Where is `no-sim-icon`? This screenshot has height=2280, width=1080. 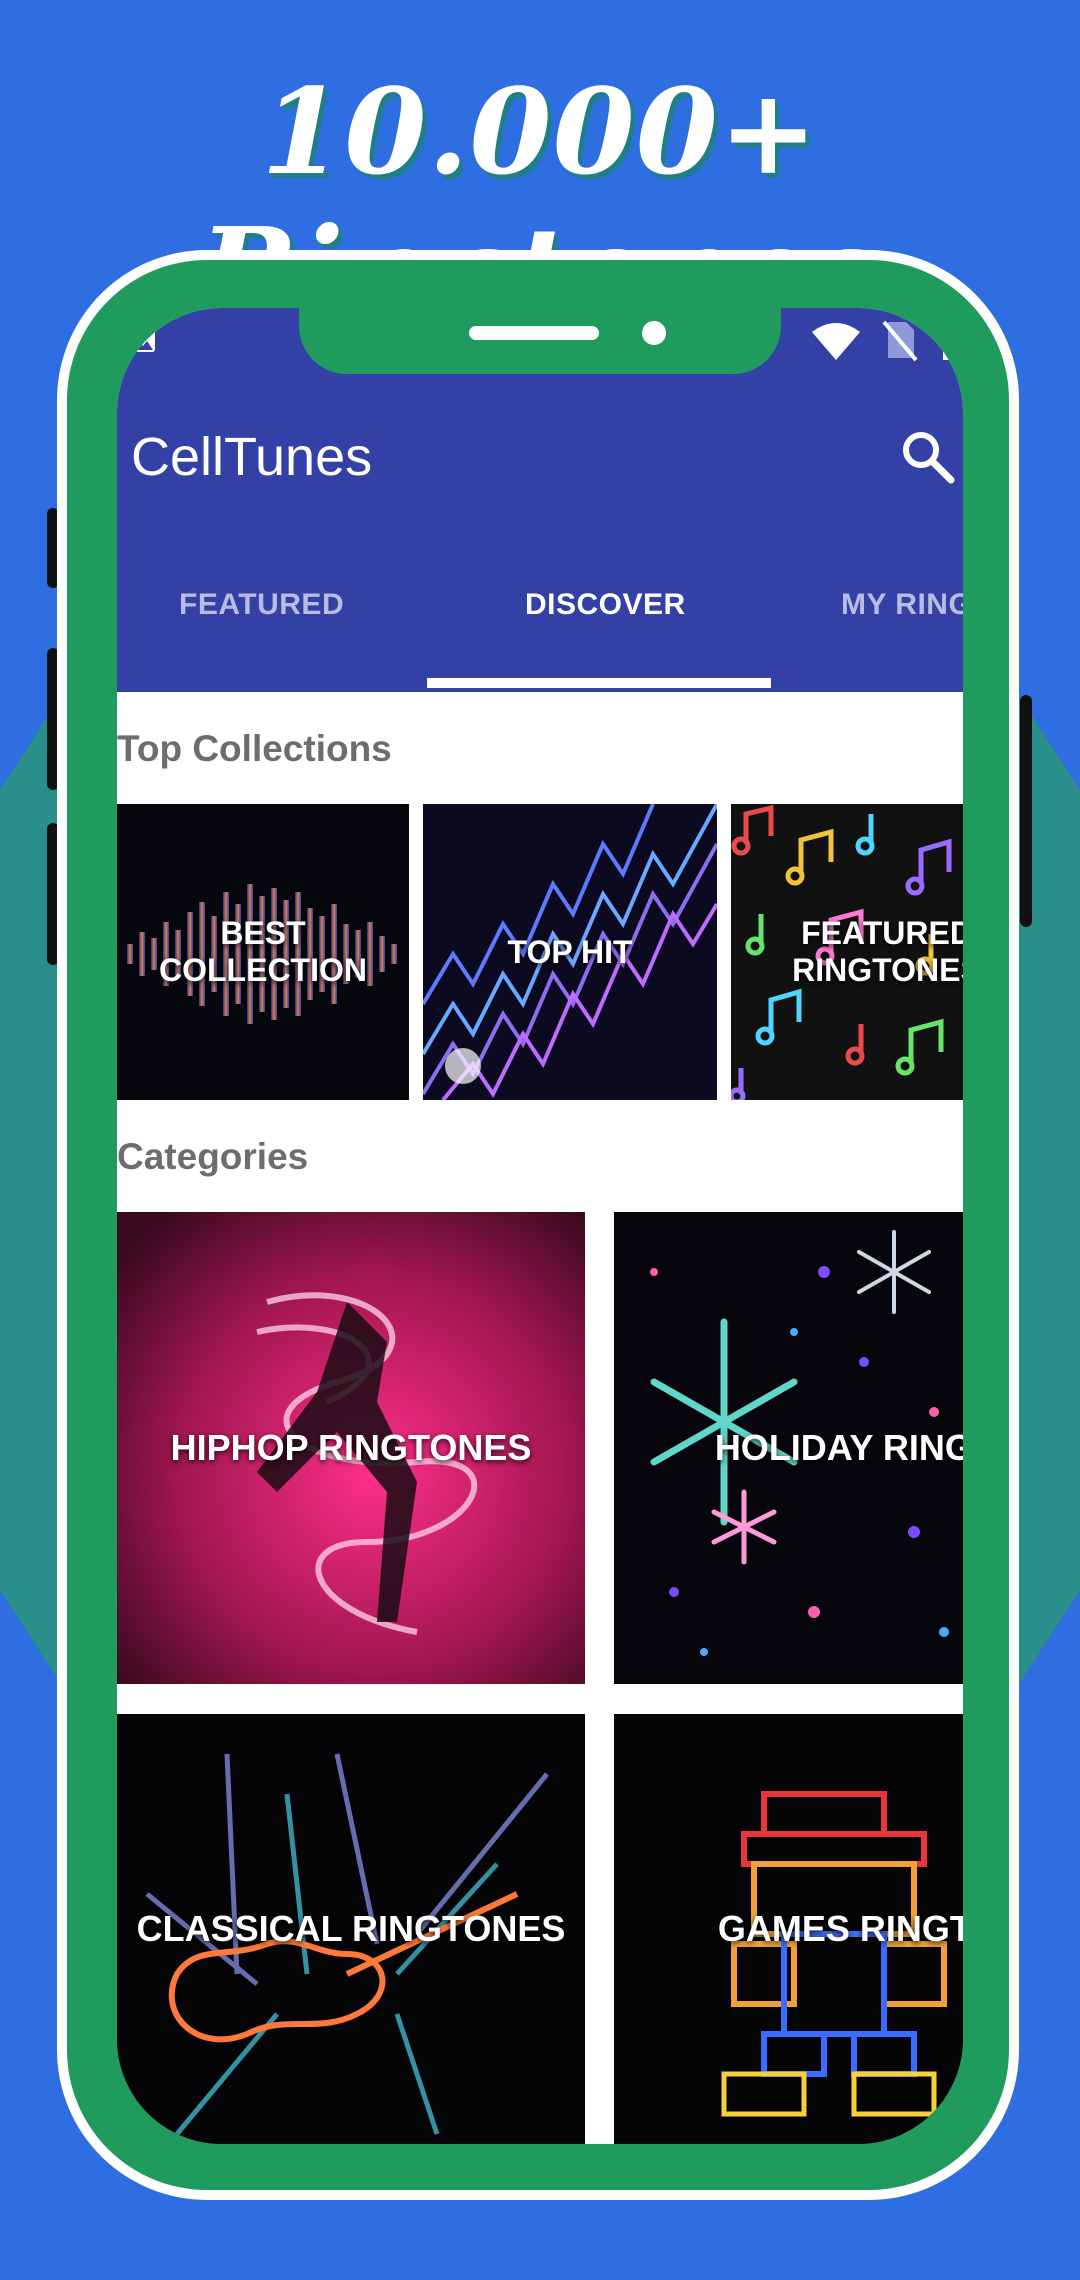
no-sim-icon is located at coordinates (900, 341).